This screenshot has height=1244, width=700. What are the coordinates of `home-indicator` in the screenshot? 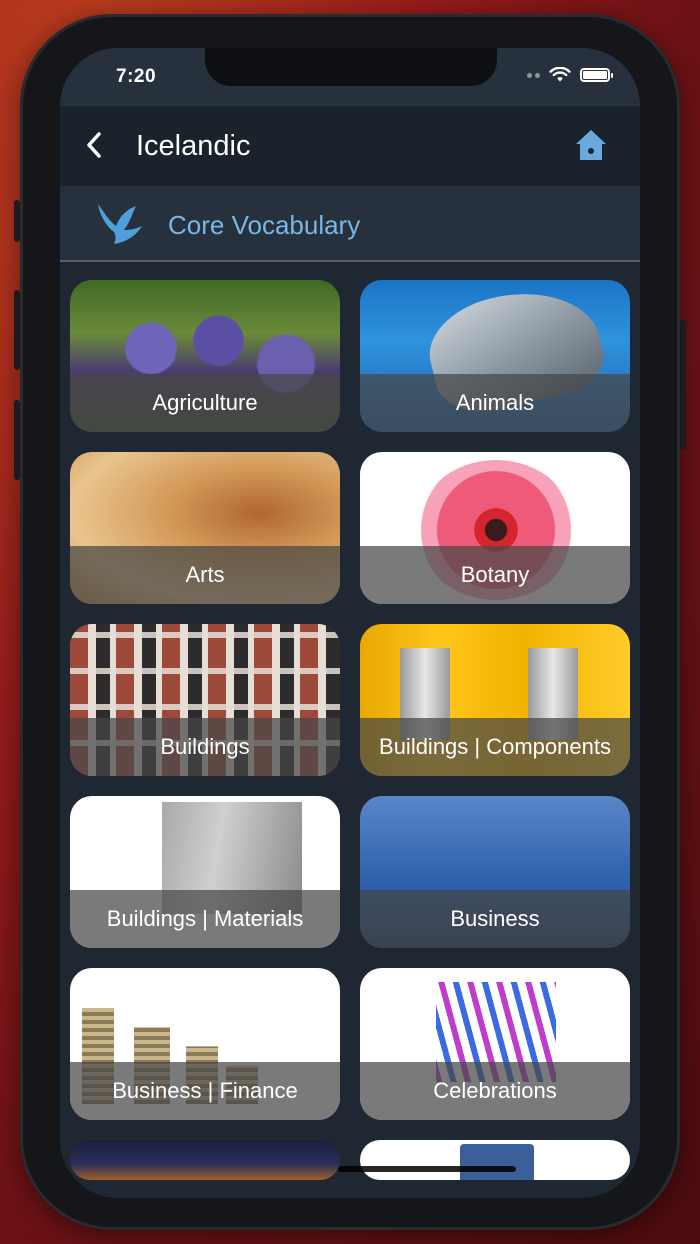 It's located at (427, 1169).